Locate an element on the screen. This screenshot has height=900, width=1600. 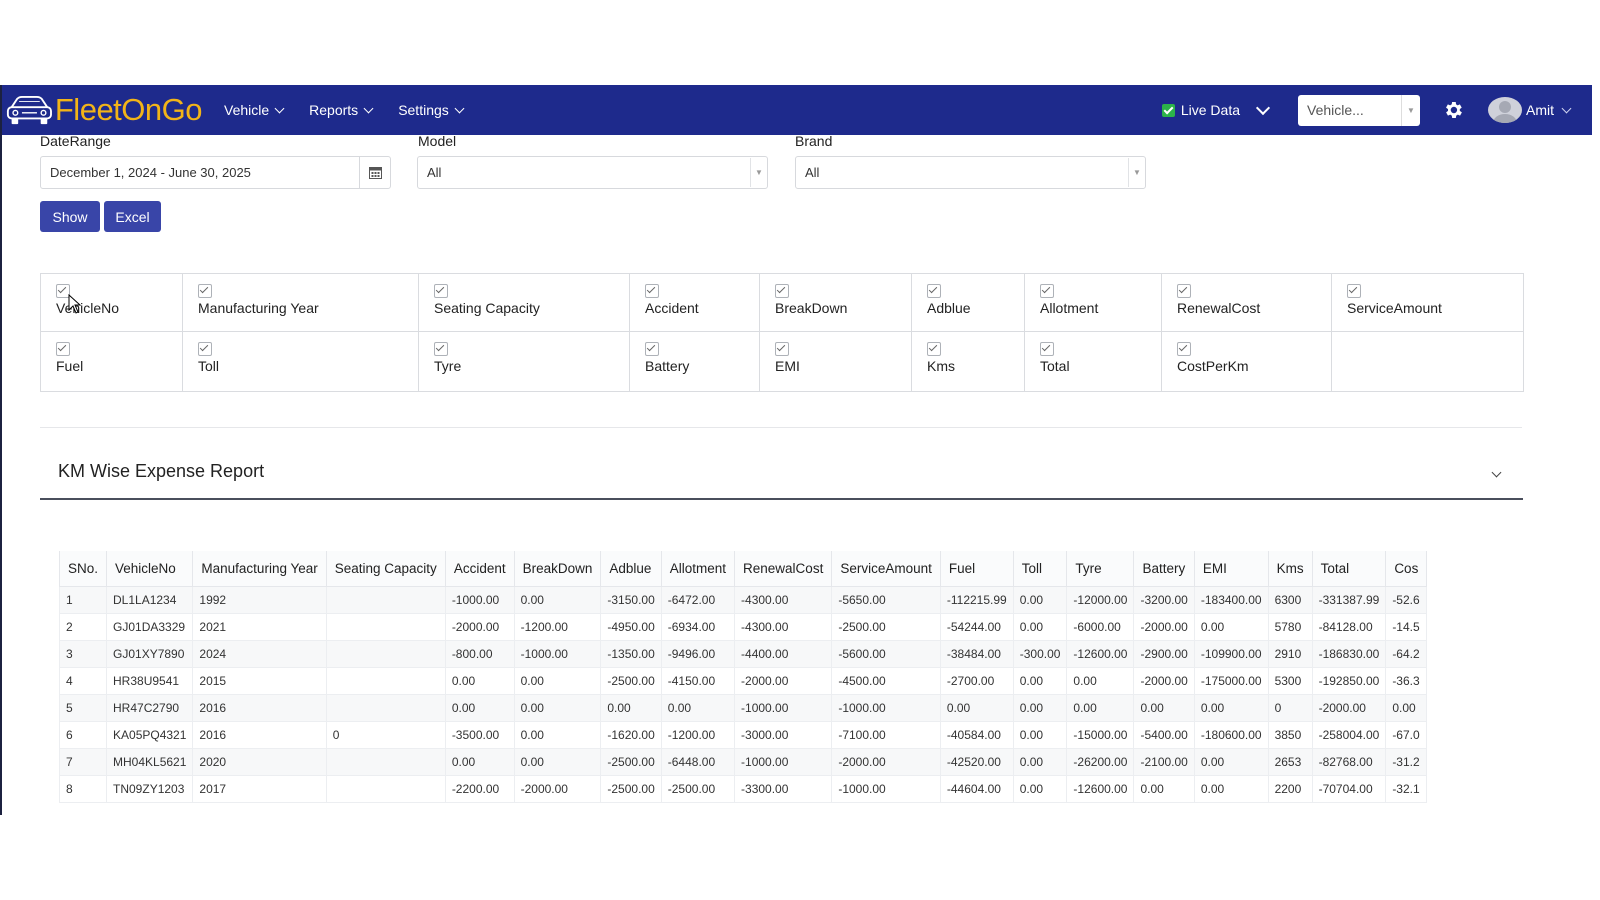
column-header: EMI is located at coordinates (1231, 569).